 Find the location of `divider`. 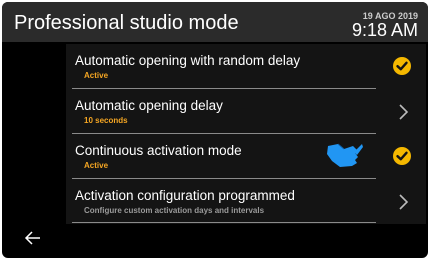

divider is located at coordinates (224, 222).